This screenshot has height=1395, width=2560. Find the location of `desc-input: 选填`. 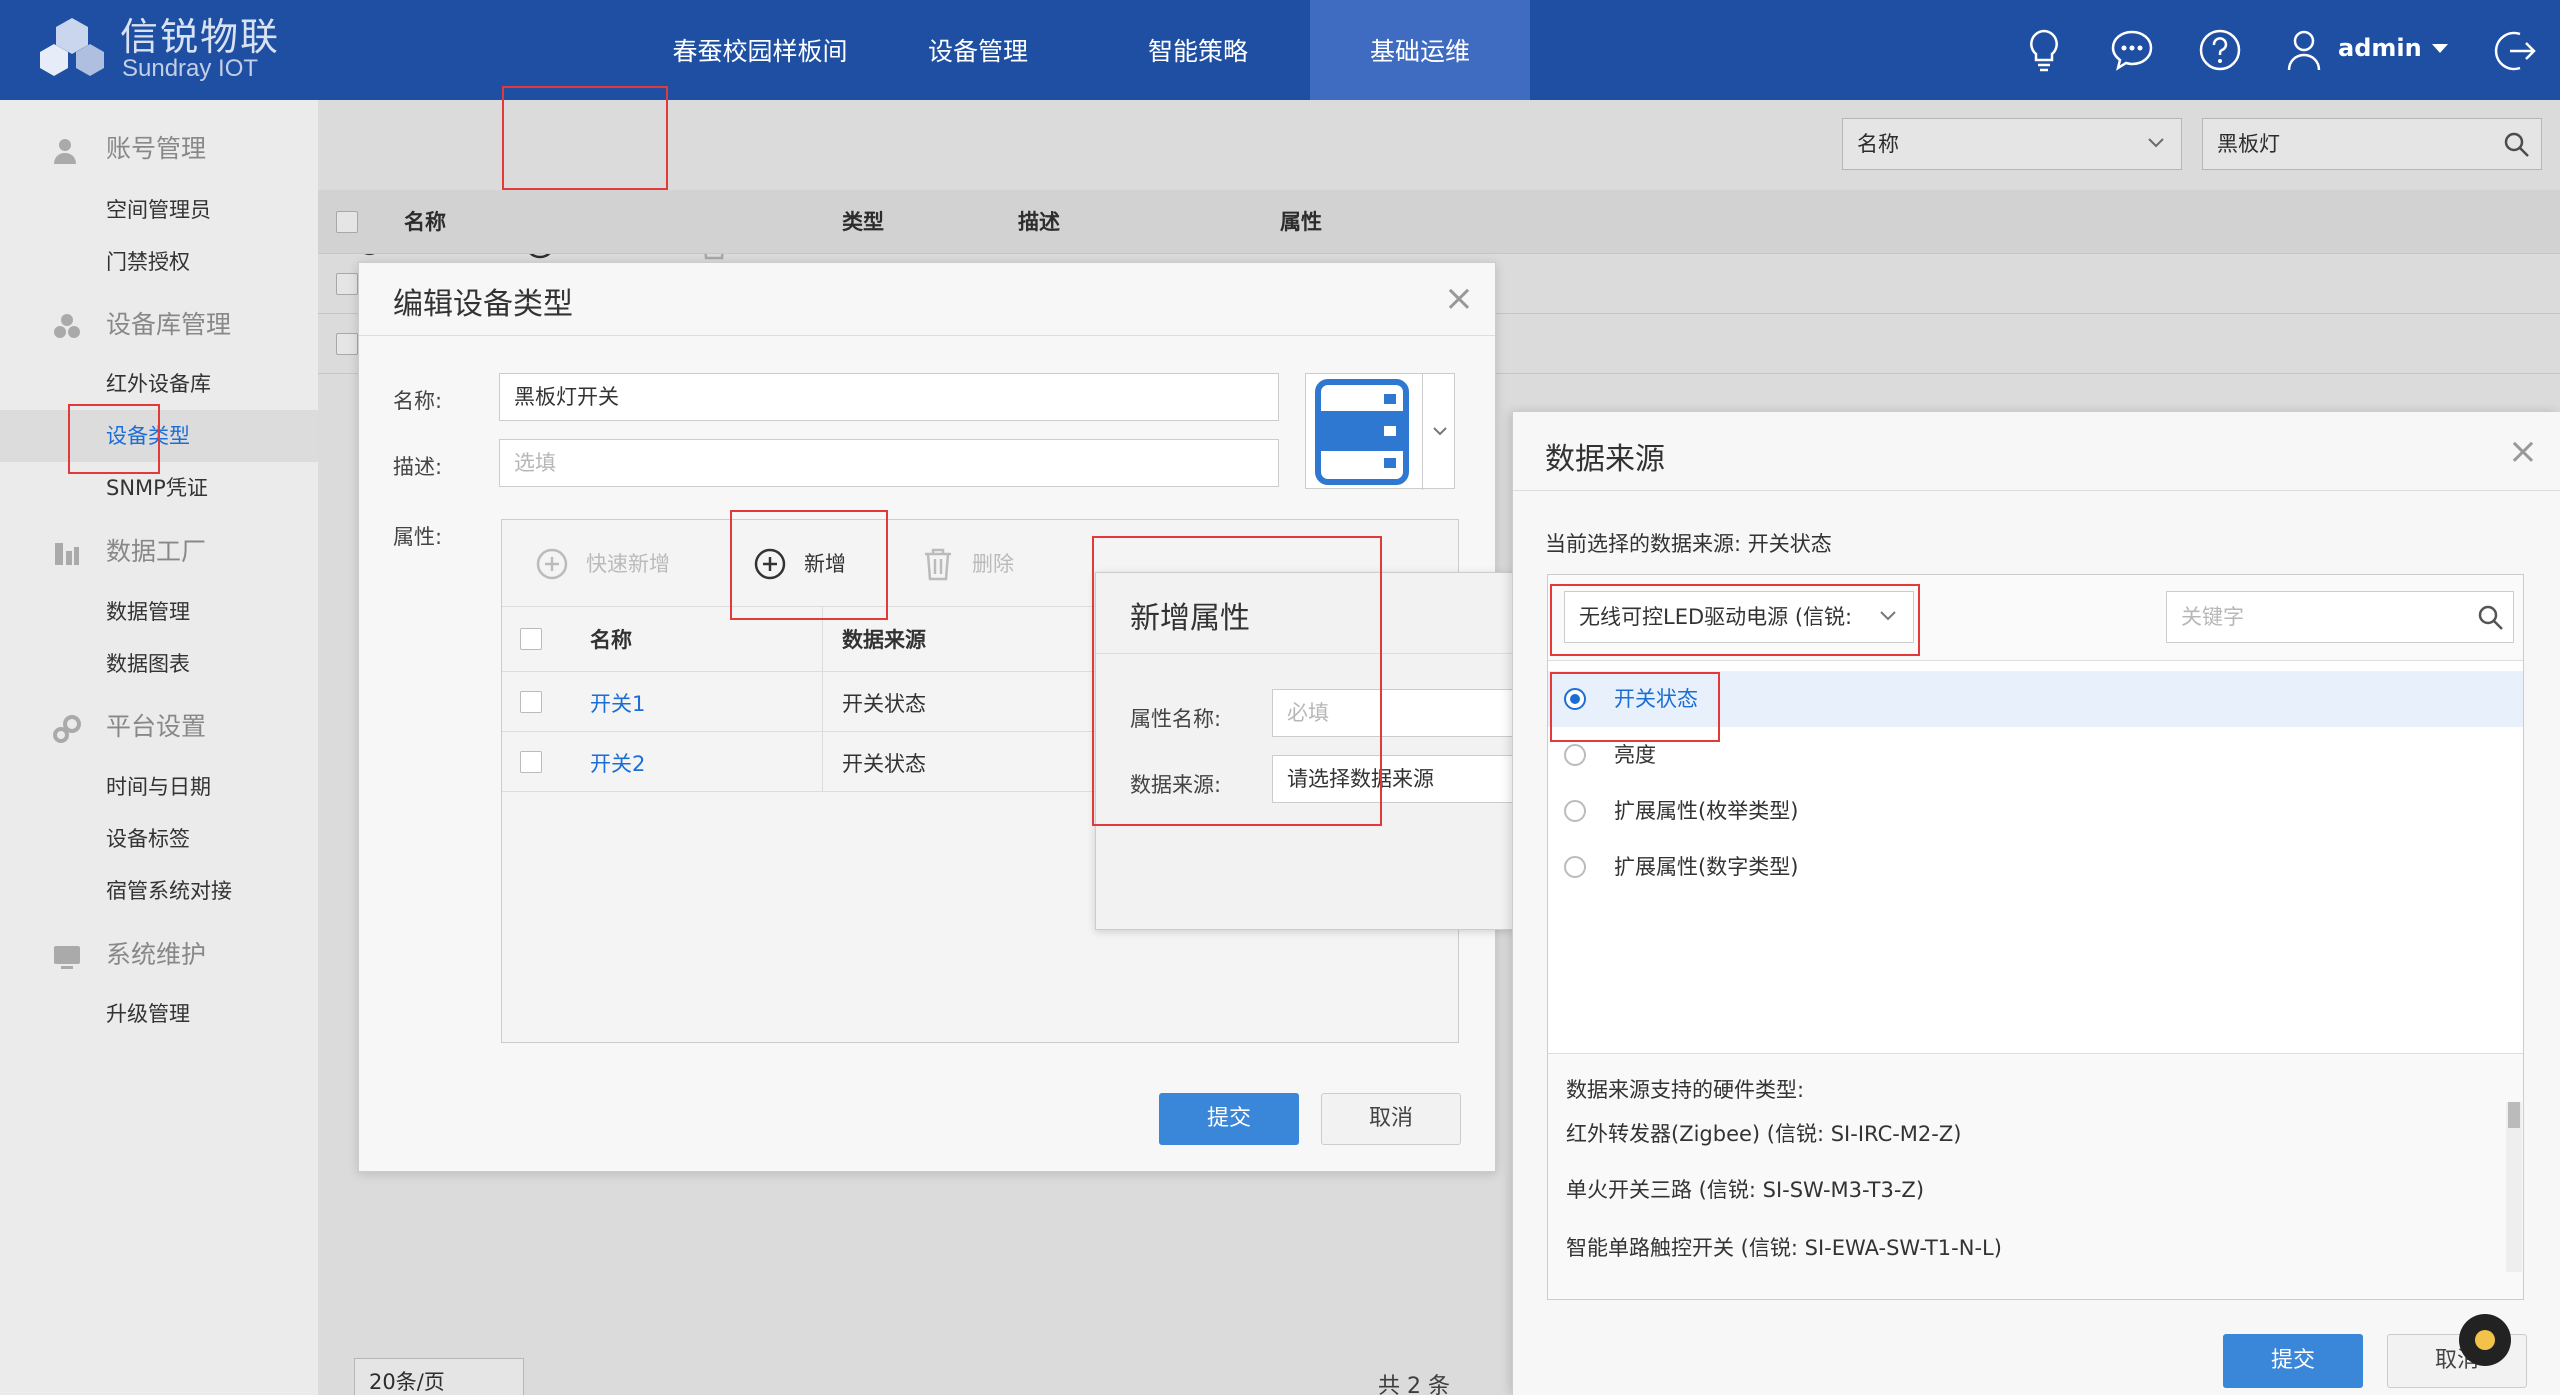

desc-input: 选填 is located at coordinates (889, 463).